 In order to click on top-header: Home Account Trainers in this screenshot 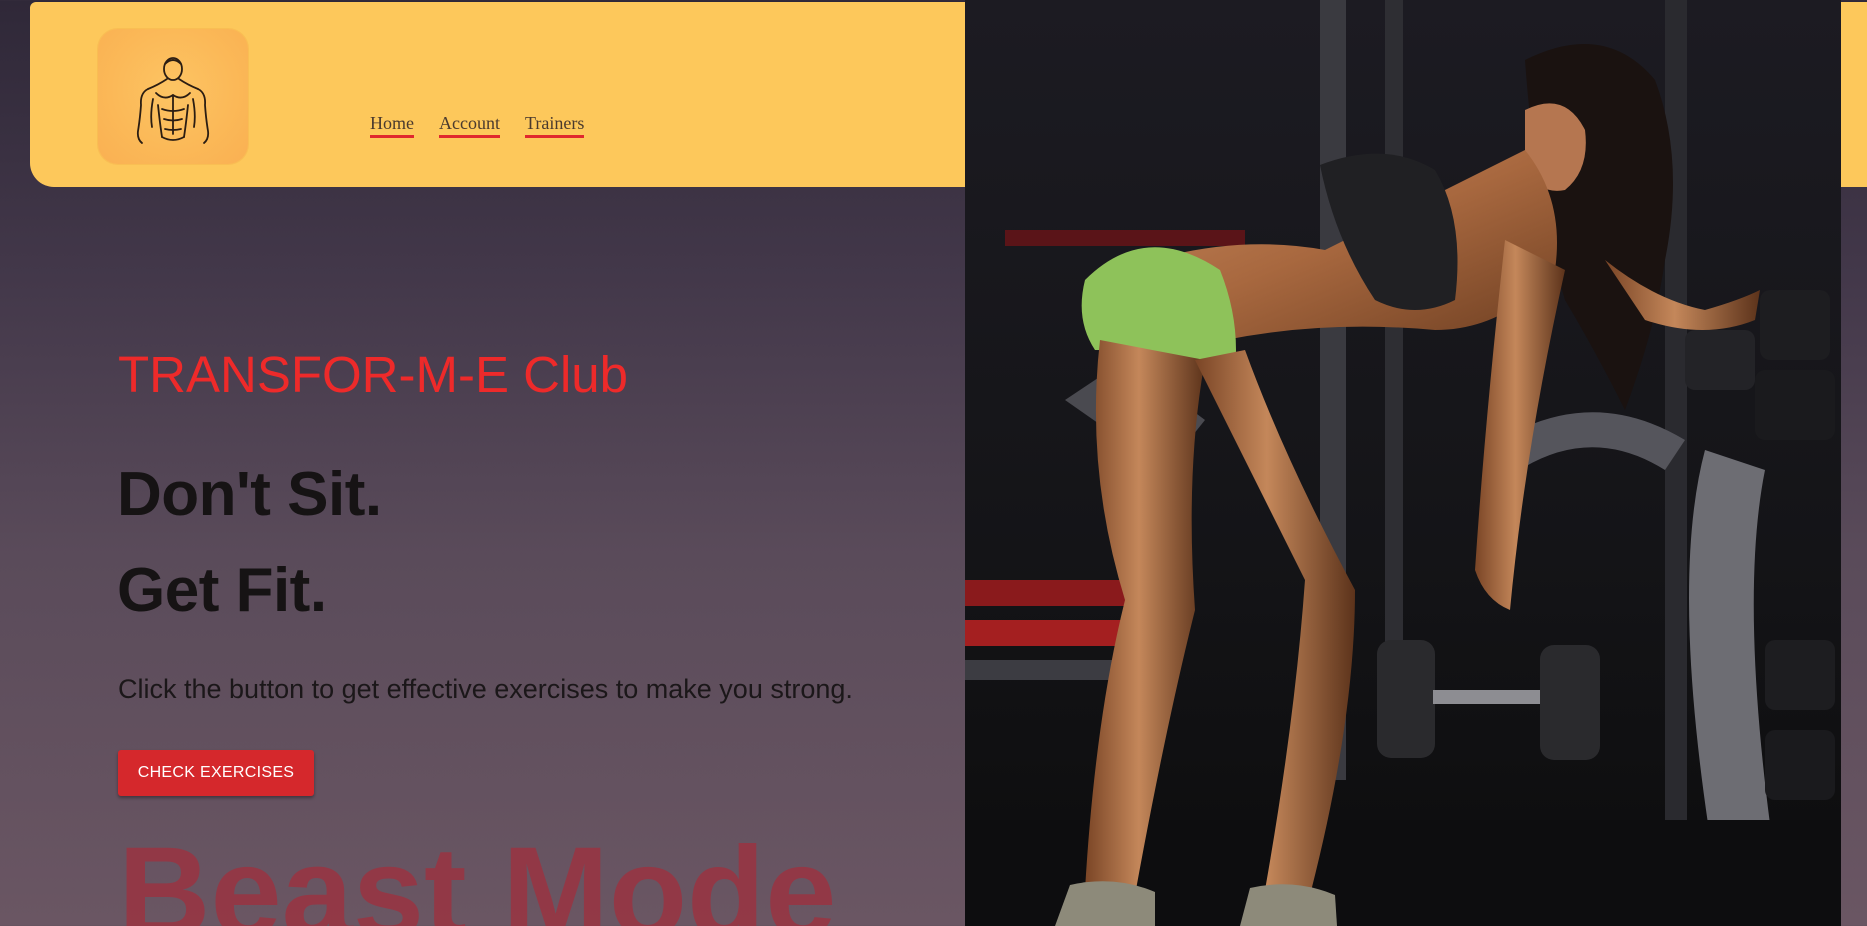, I will do `click(498, 94)`.